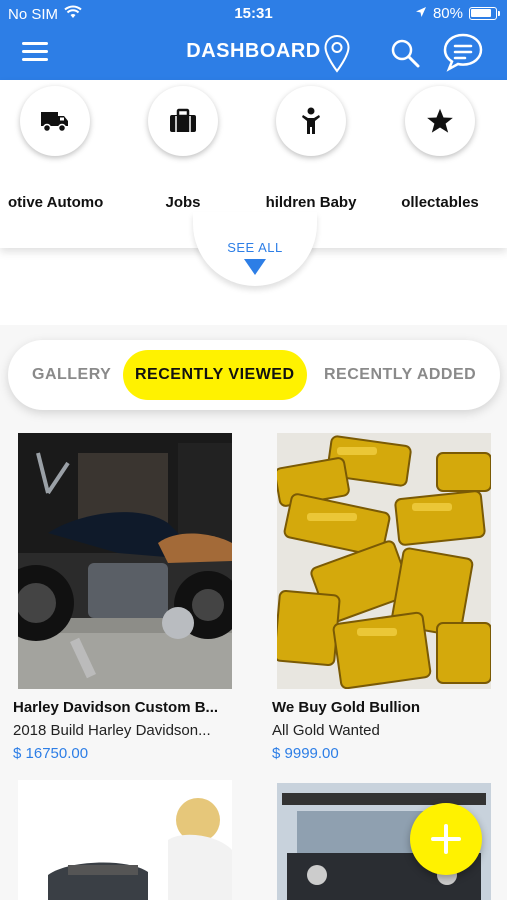 This screenshot has height=900, width=507. Describe the element at coordinates (125, 840) in the screenshot. I see `listing-image-toy-car` at that location.